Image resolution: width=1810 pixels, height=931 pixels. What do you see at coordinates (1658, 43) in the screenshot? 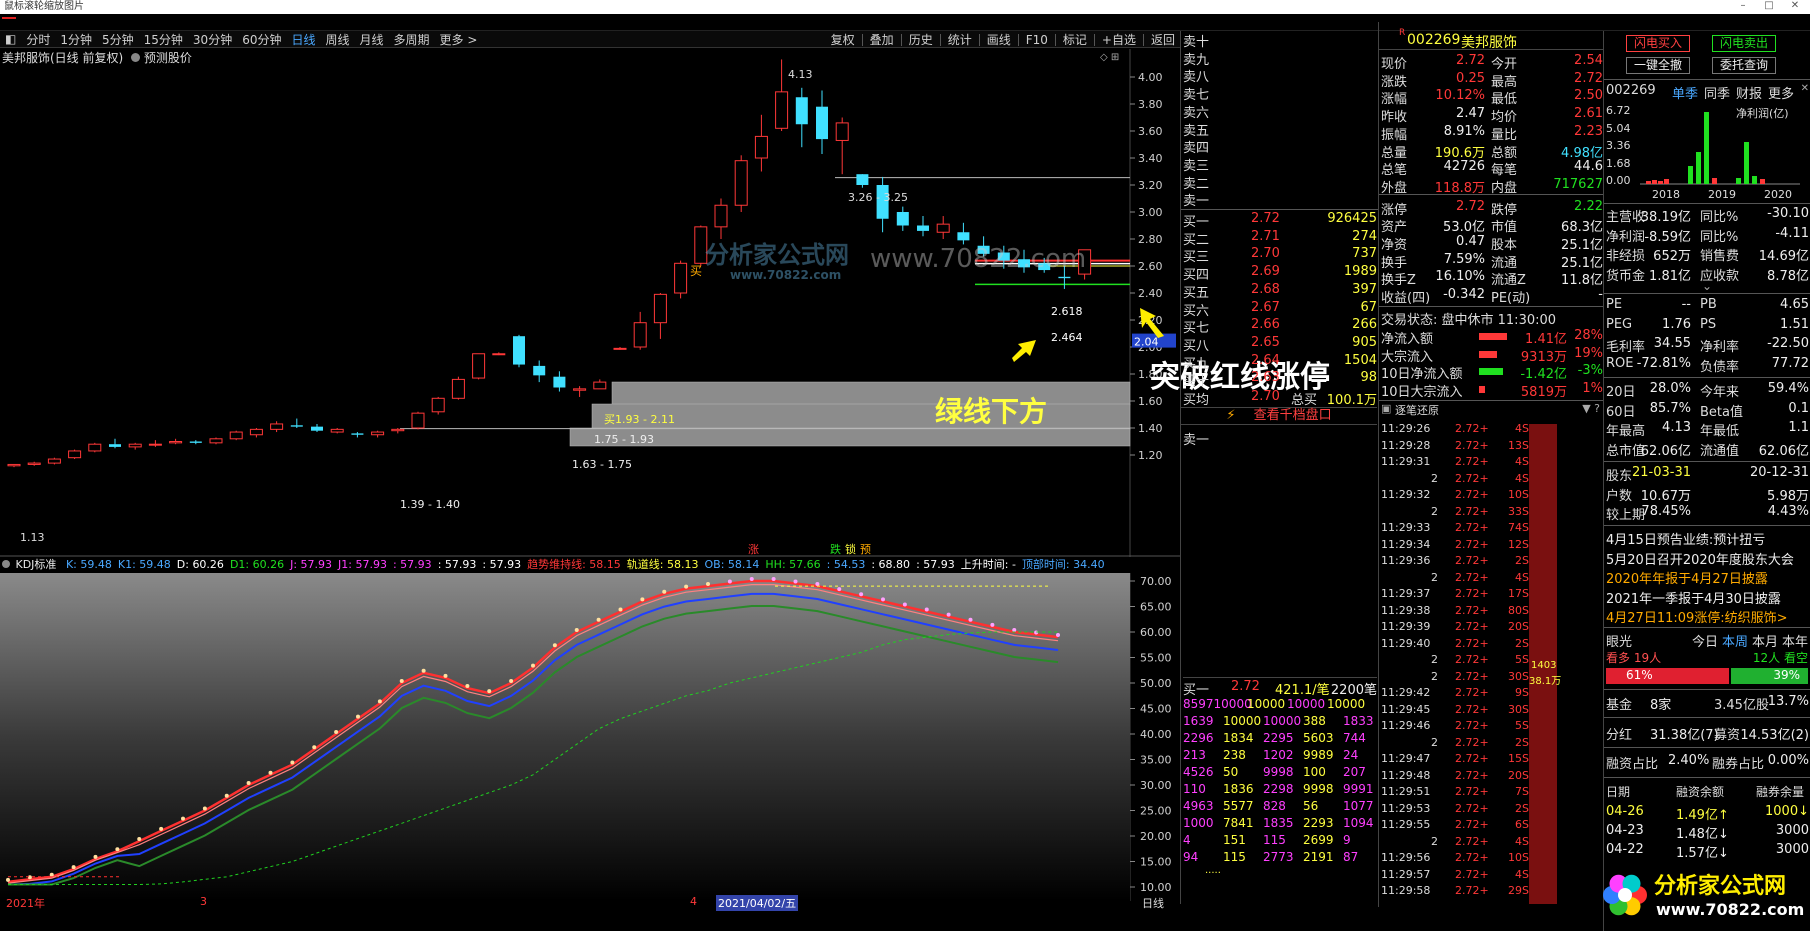
I see `flash-buy-button: 闪电买入` at bounding box center [1658, 43].